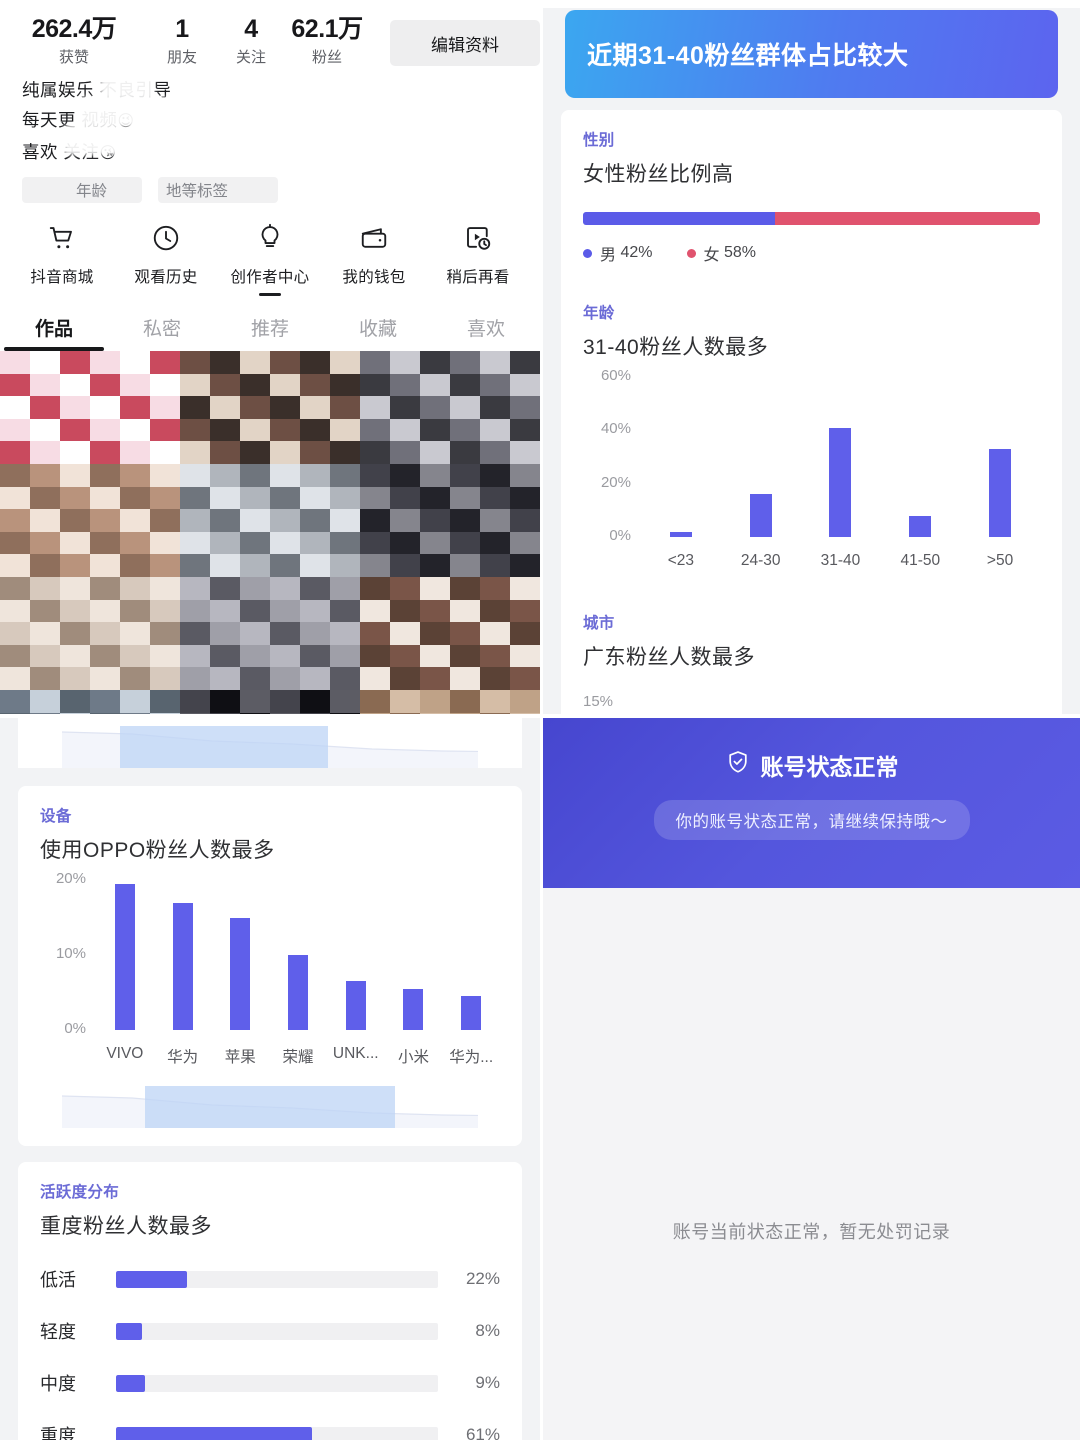 Image resolution: width=1080 pixels, height=1440 pixels. What do you see at coordinates (122, 112) in the screenshot?
I see `redaction-patch` at bounding box center [122, 112].